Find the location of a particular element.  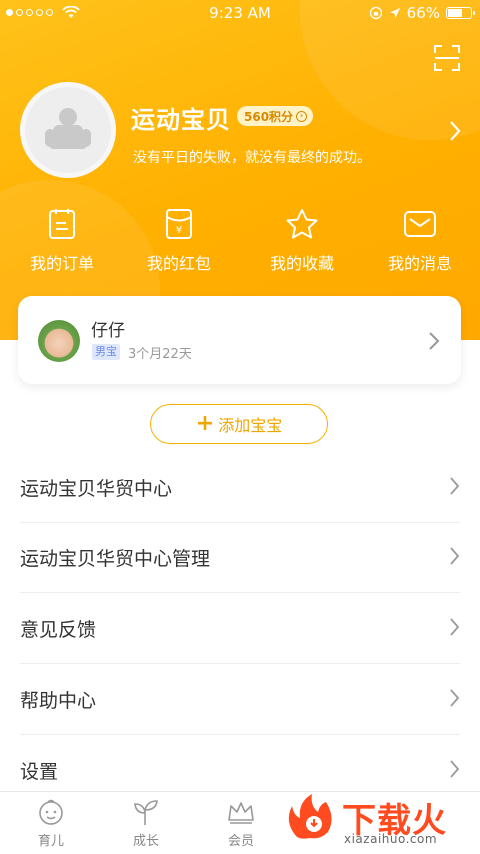

quick-action-red-packets: ¥ 我的红包 is located at coordinates (179, 241).